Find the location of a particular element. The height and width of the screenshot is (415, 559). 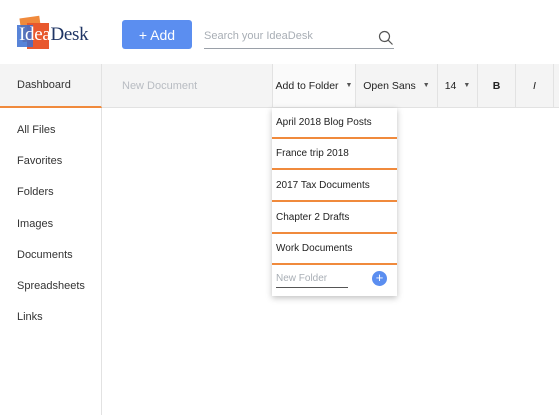

sidebar-item-spreadsheets: Spreadsheets is located at coordinates (51, 286).